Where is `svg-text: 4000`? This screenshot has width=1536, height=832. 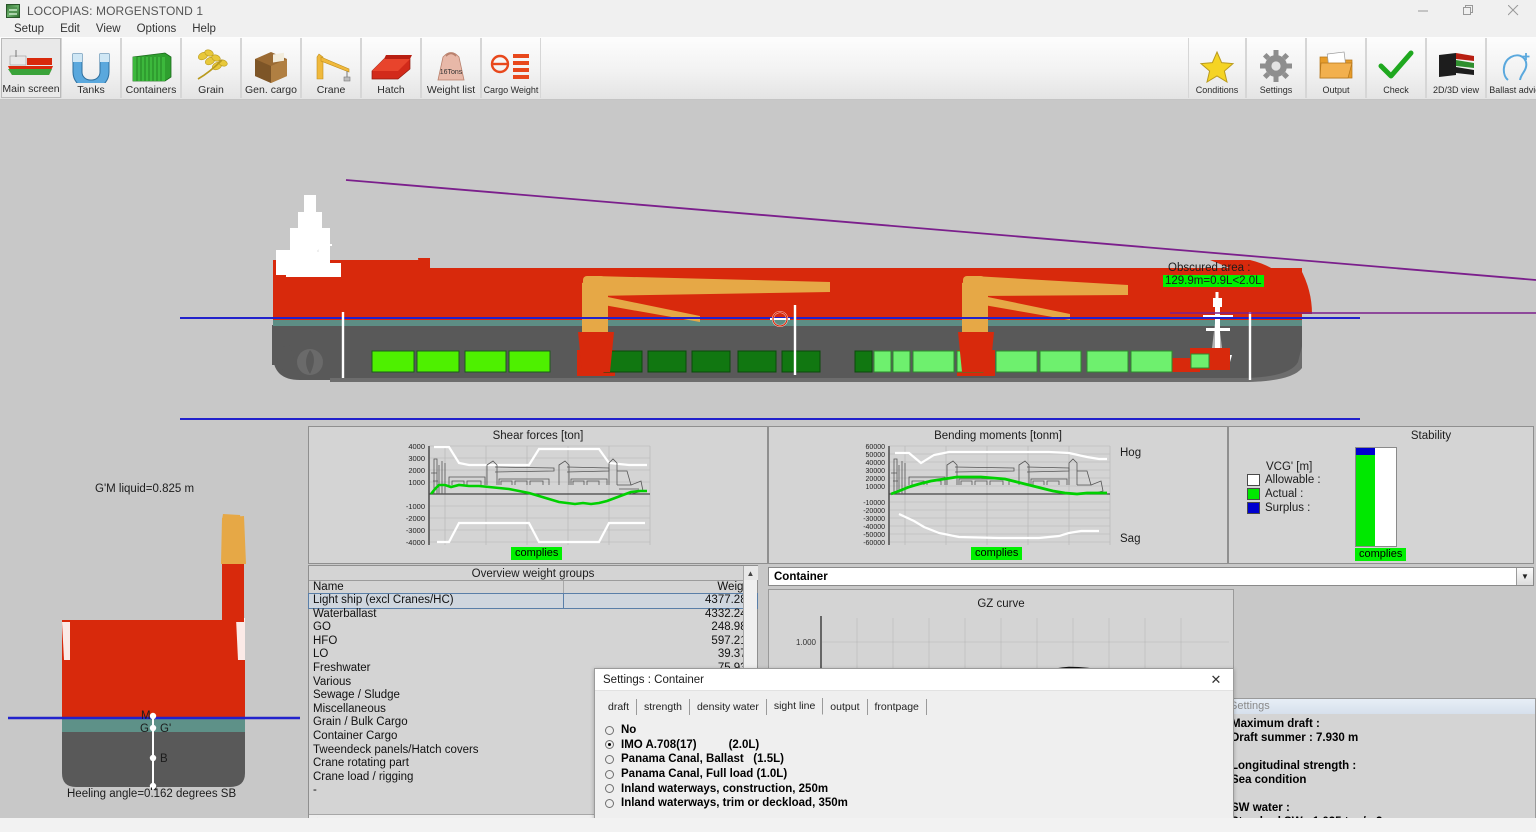 svg-text: 4000 is located at coordinates (416, 446).